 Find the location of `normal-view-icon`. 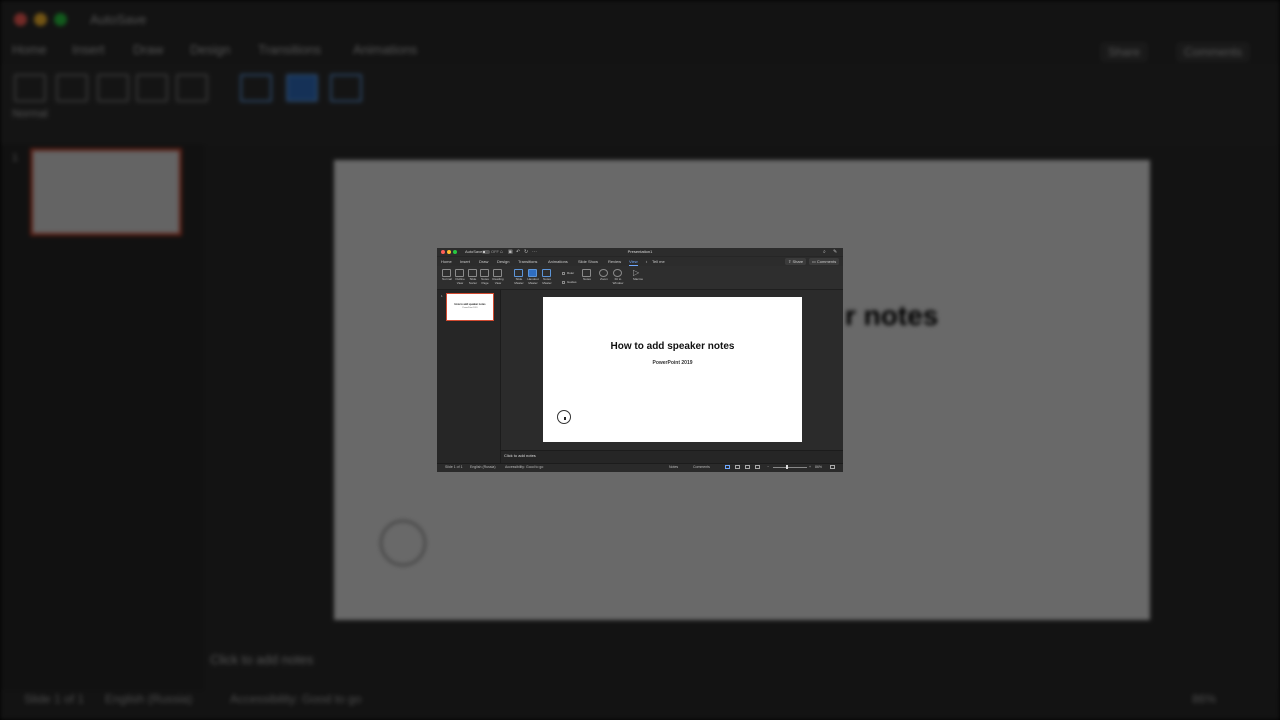

normal-view-icon is located at coordinates (446, 273).